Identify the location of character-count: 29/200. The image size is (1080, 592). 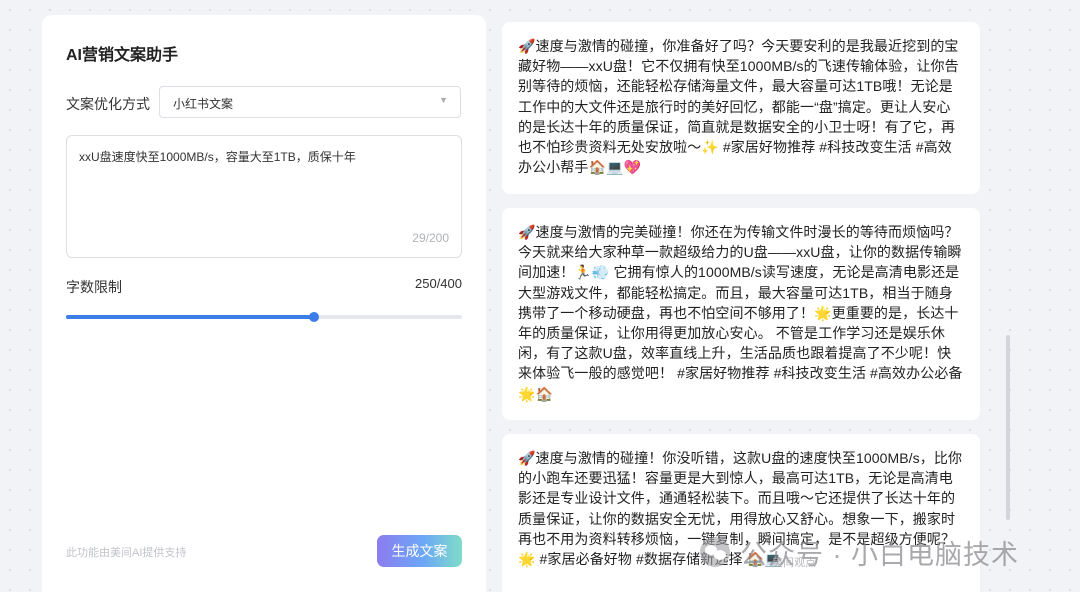
(430, 238).